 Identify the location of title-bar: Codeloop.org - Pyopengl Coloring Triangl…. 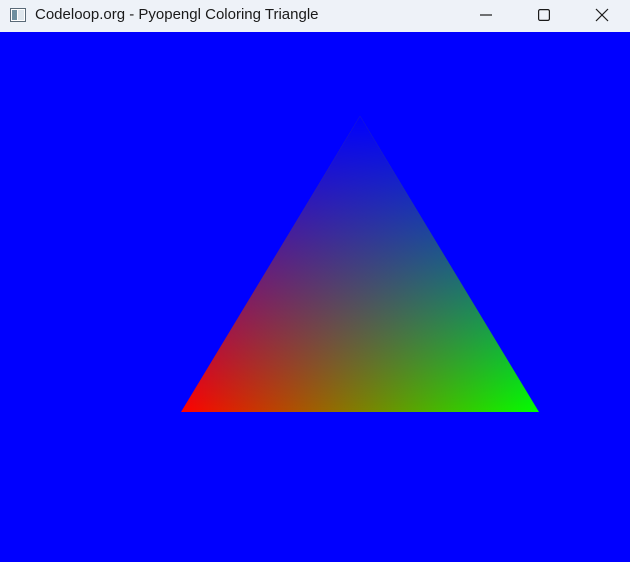
(315, 16).